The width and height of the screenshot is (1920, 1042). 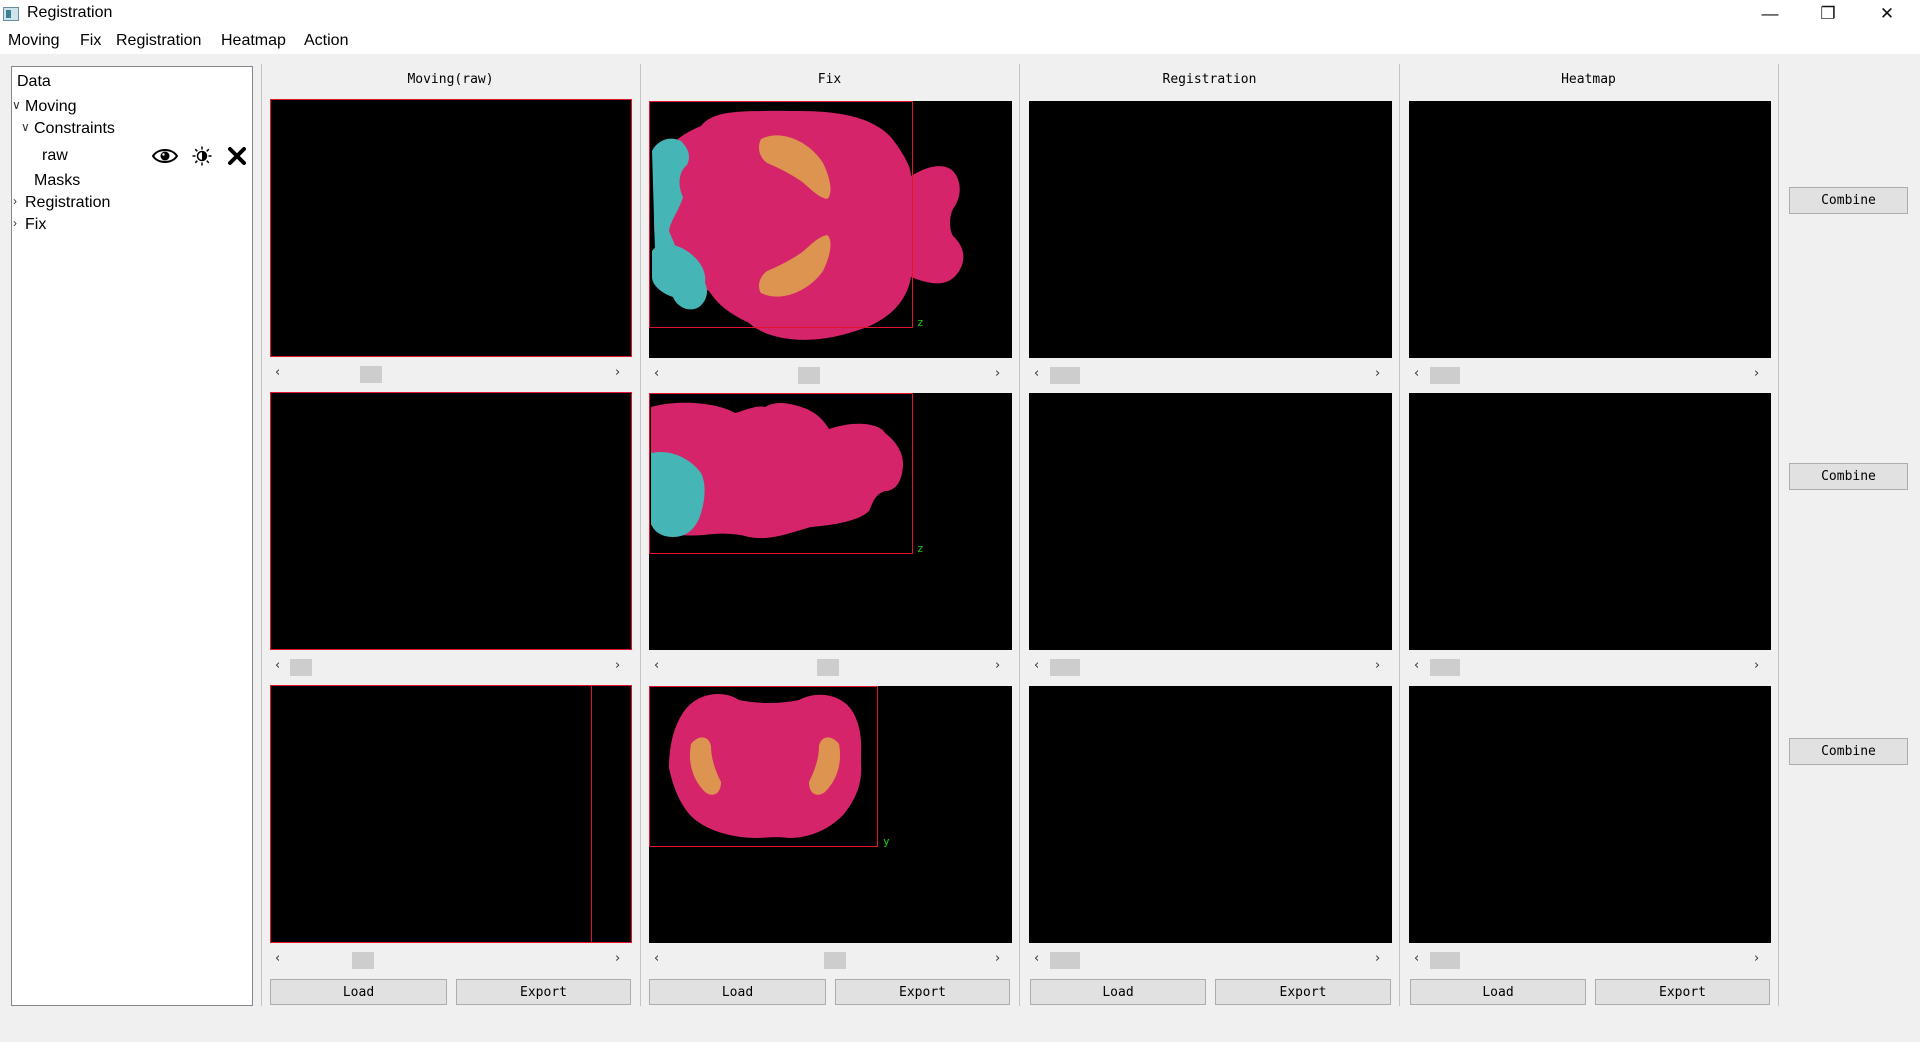 I want to click on fix-scrollbar-1: ‹ ›, so click(x=830, y=375).